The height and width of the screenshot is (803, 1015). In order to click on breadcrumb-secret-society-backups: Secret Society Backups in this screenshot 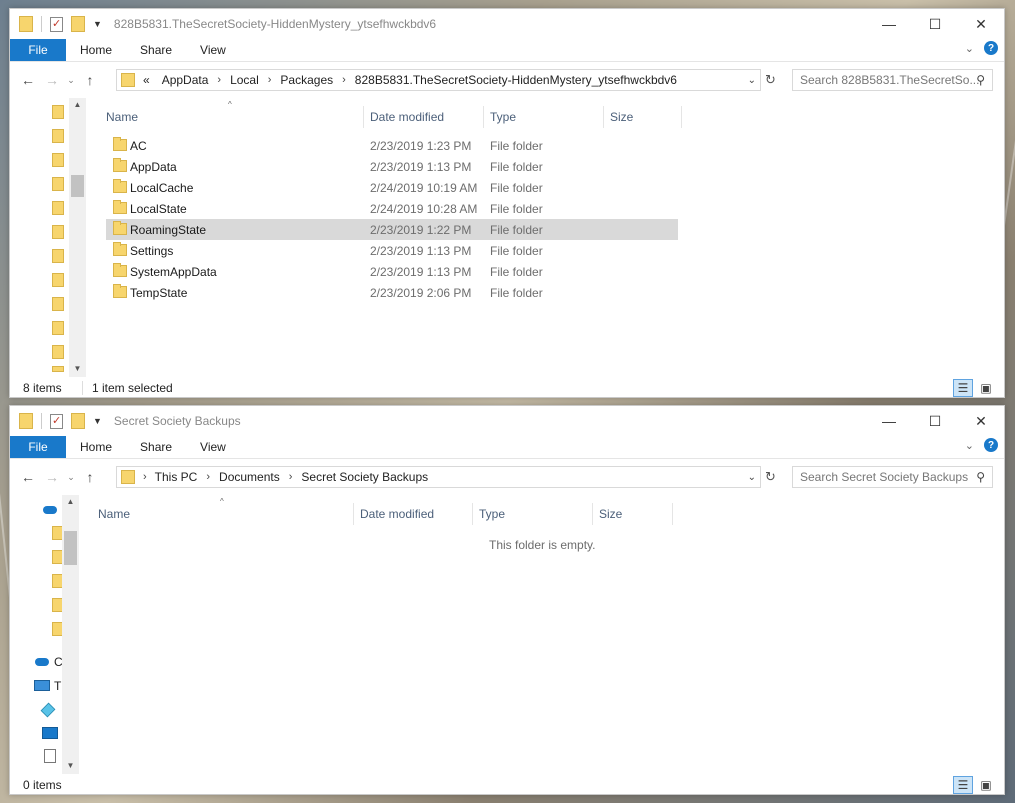, I will do `click(364, 477)`.